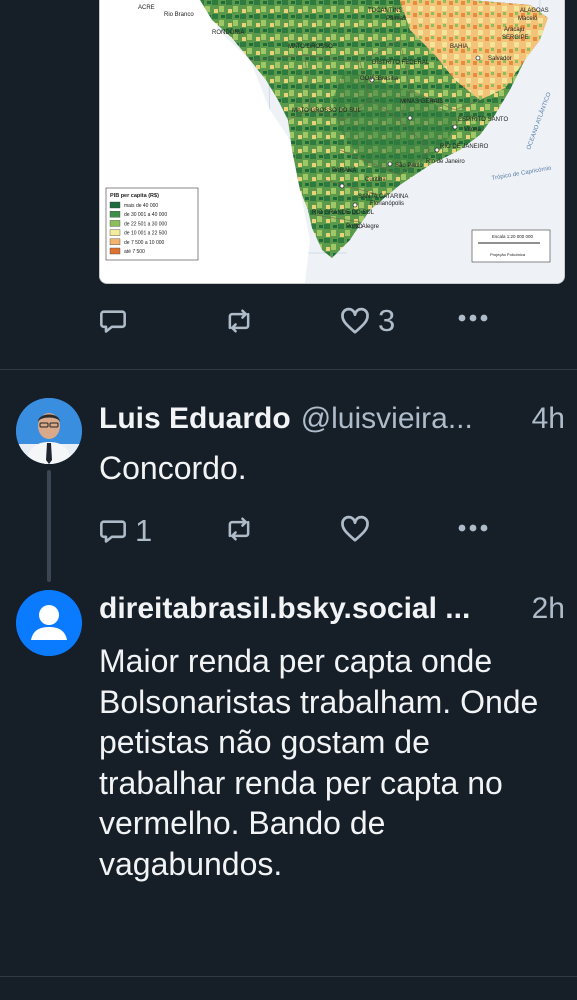 The image size is (577, 1000). I want to click on map-label: ESPÍRITO SANTO, so click(483, 119).